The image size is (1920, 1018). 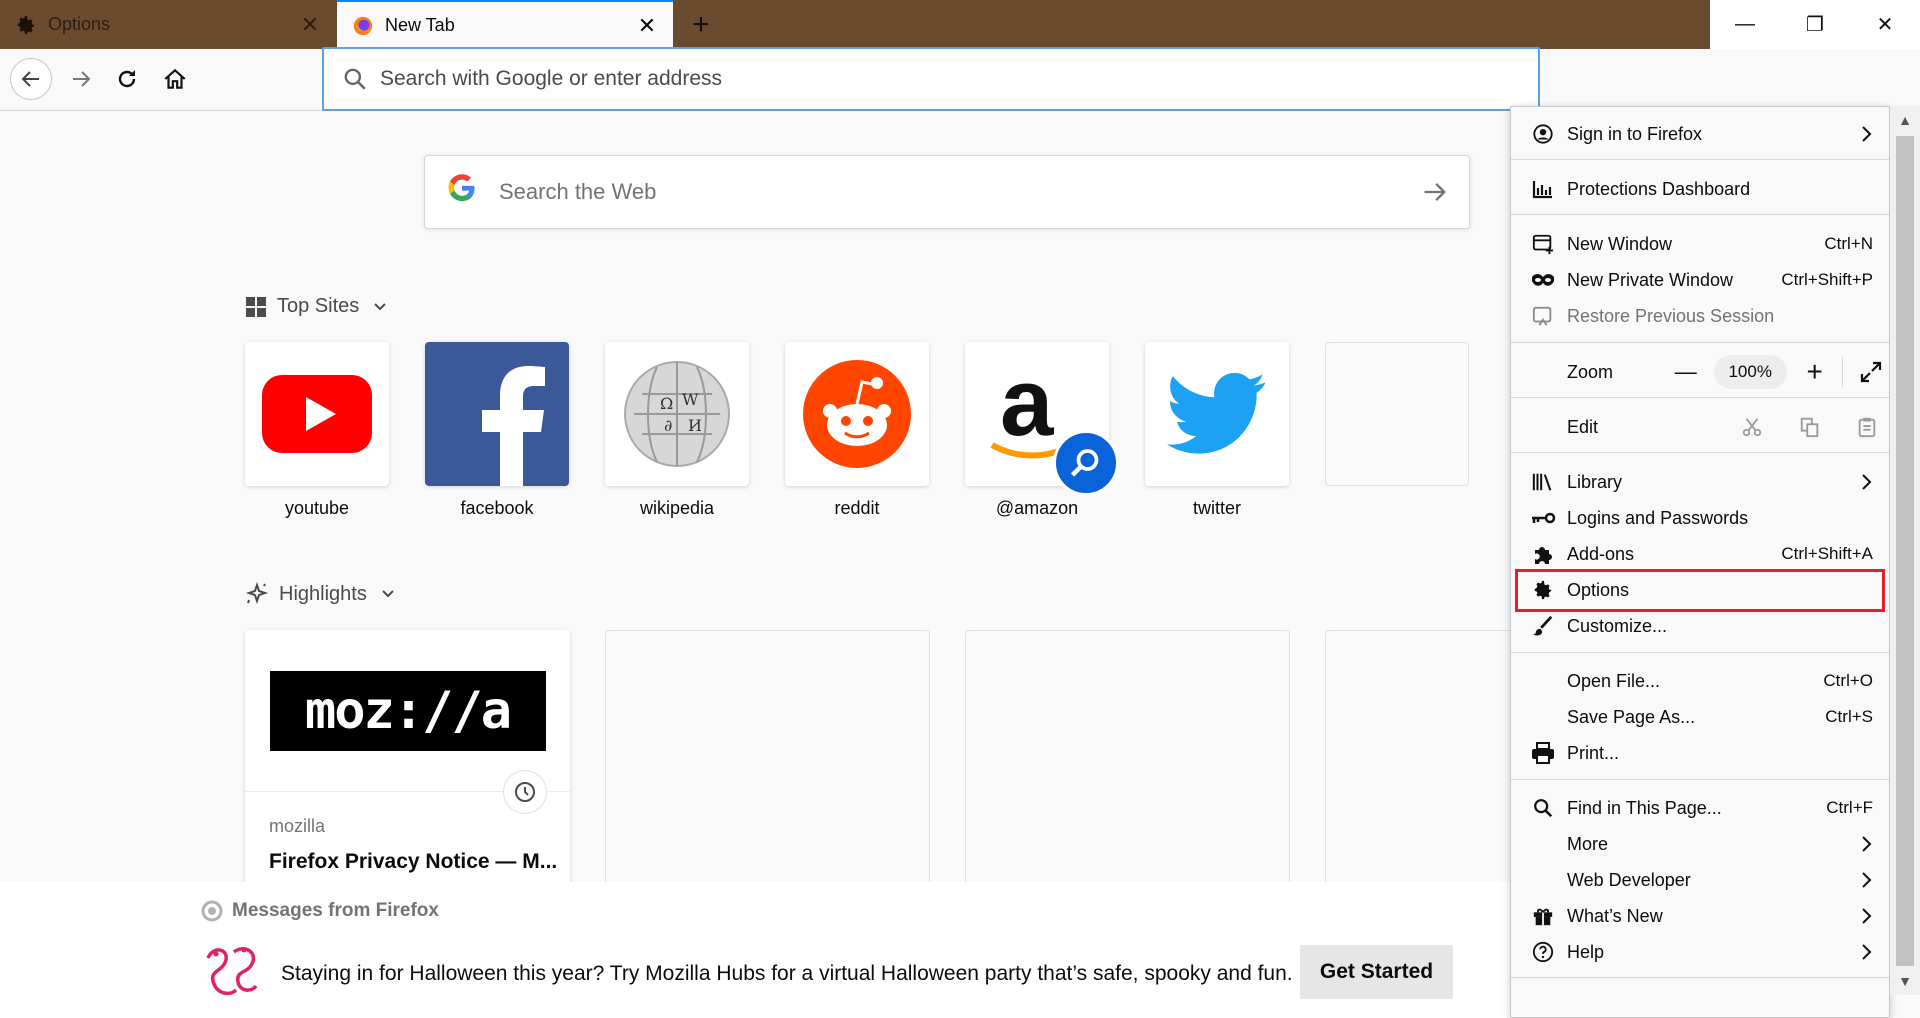 I want to click on search-icon, so click(x=355, y=79).